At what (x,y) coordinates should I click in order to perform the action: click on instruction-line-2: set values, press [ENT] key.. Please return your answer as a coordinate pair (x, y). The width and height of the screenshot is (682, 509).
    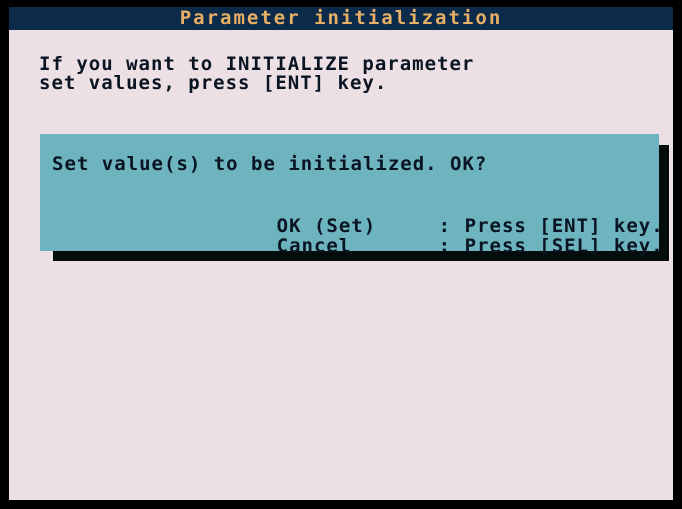
    Looking at the image, I should click on (213, 83).